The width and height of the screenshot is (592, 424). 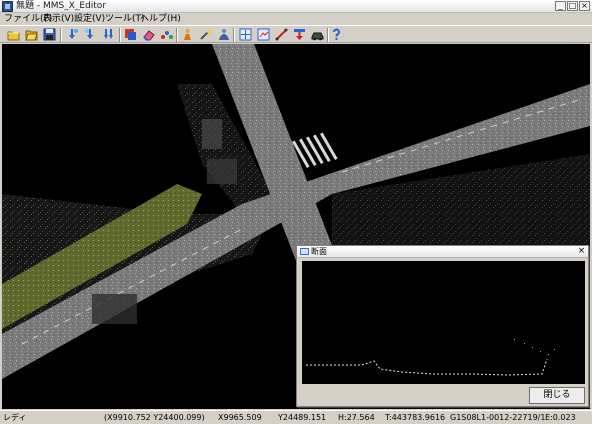 What do you see at coordinates (108, 34) in the screenshot?
I see `marker-multi-icon` at bounding box center [108, 34].